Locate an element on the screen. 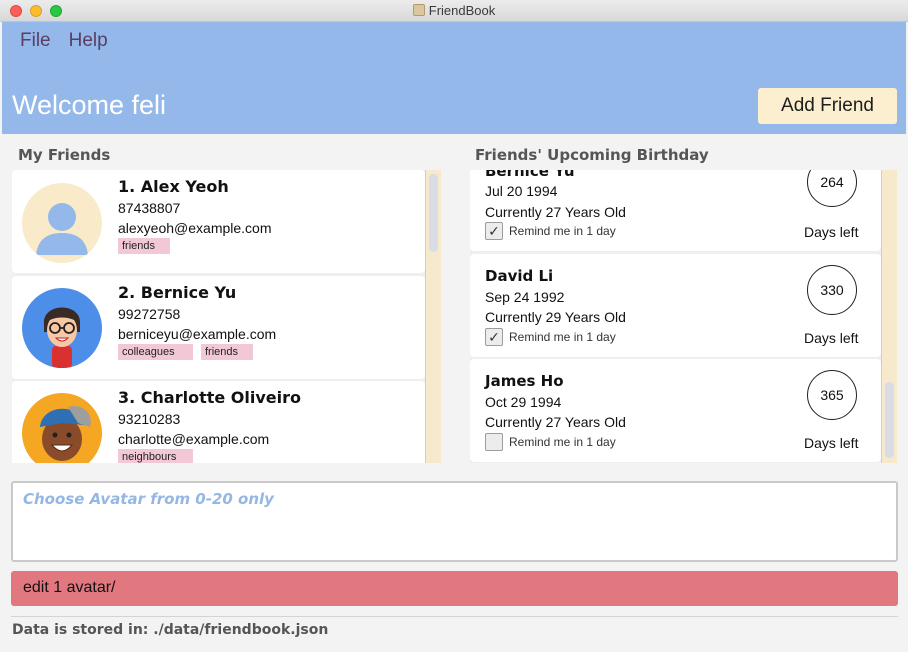 This screenshot has width=908, height=652. welcome-text: Welcome feli is located at coordinates (89, 105).